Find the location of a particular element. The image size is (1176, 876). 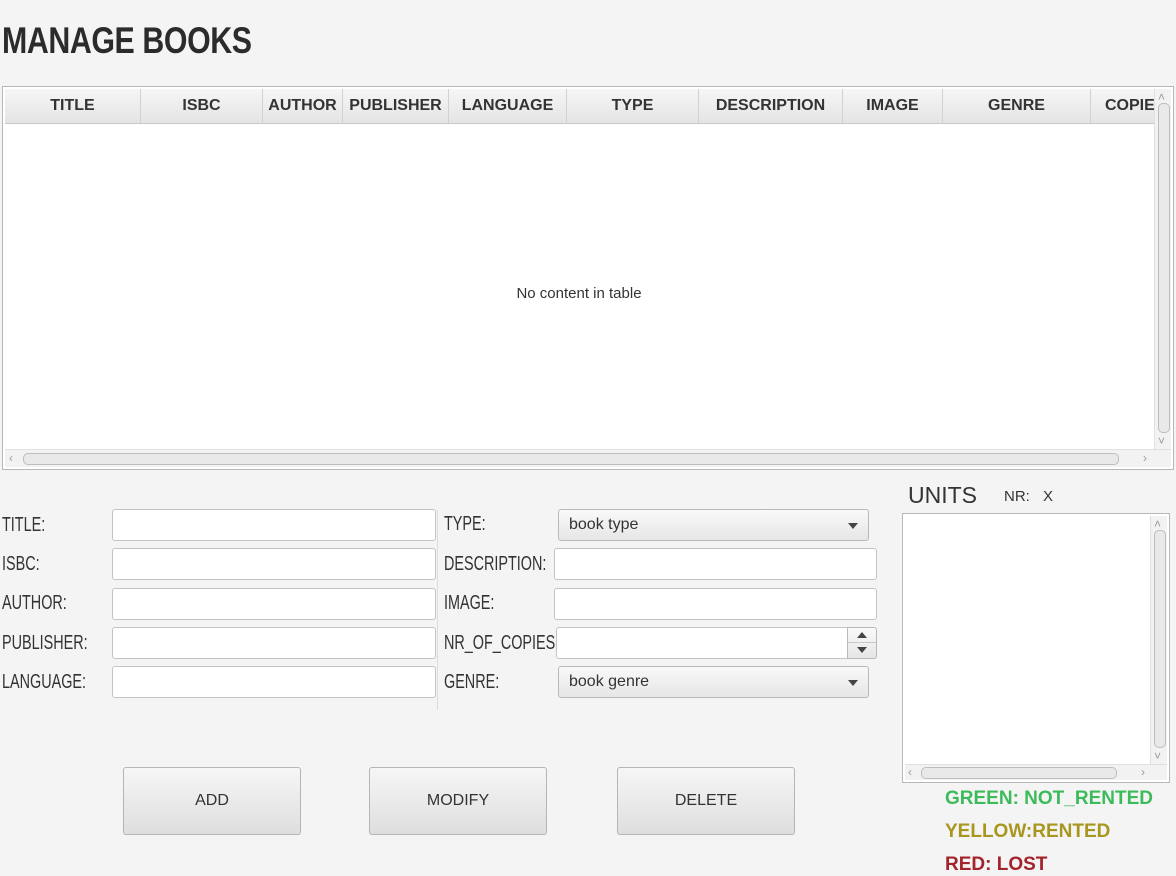

units-horizontal-scroll-thumb is located at coordinates (1019, 773).